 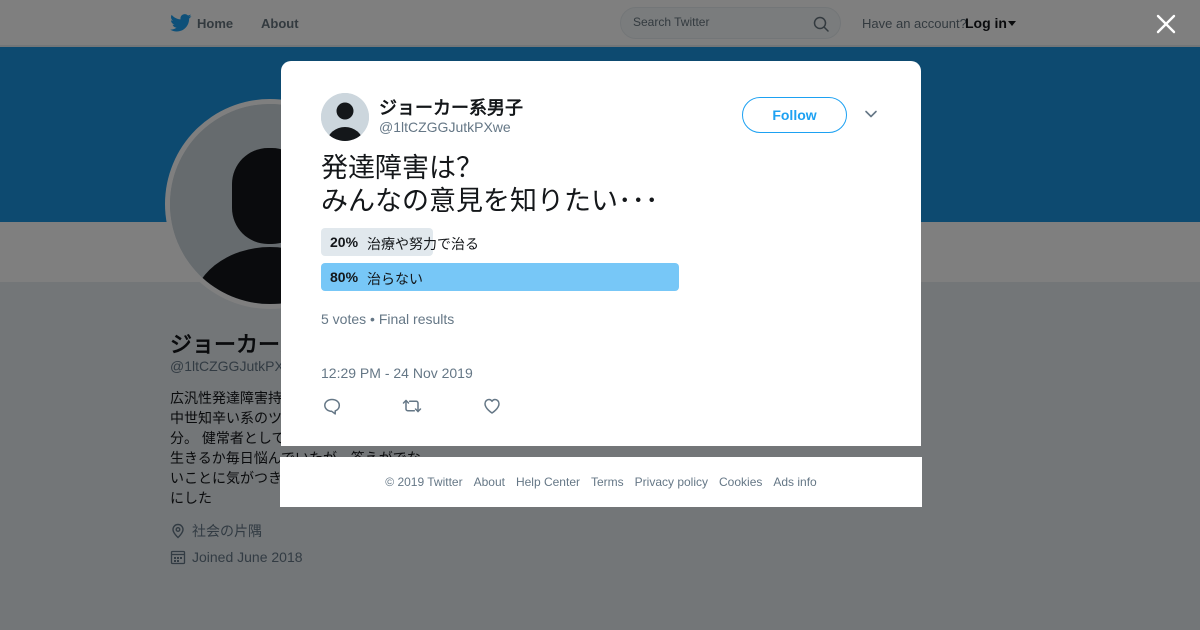 What do you see at coordinates (794, 482) in the screenshot?
I see `footer-link-ads-info: Ads info` at bounding box center [794, 482].